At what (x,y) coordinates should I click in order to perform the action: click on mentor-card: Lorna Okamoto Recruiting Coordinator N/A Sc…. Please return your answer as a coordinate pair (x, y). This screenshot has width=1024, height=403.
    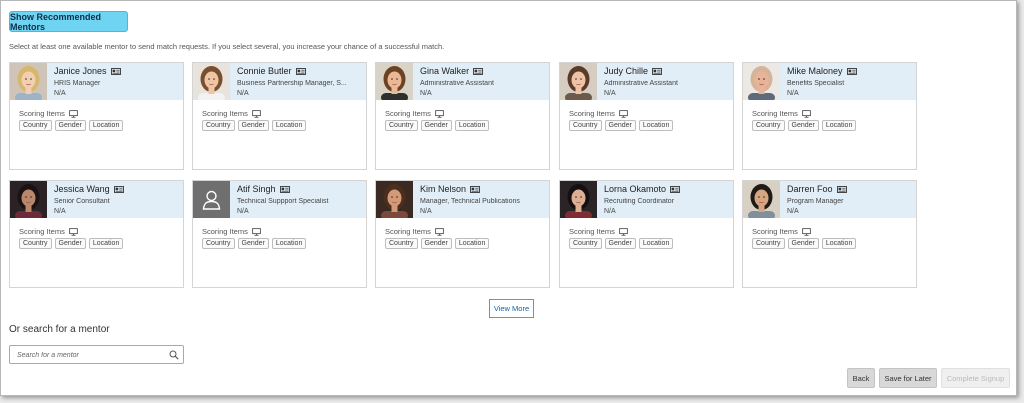
    Looking at the image, I should click on (646, 234).